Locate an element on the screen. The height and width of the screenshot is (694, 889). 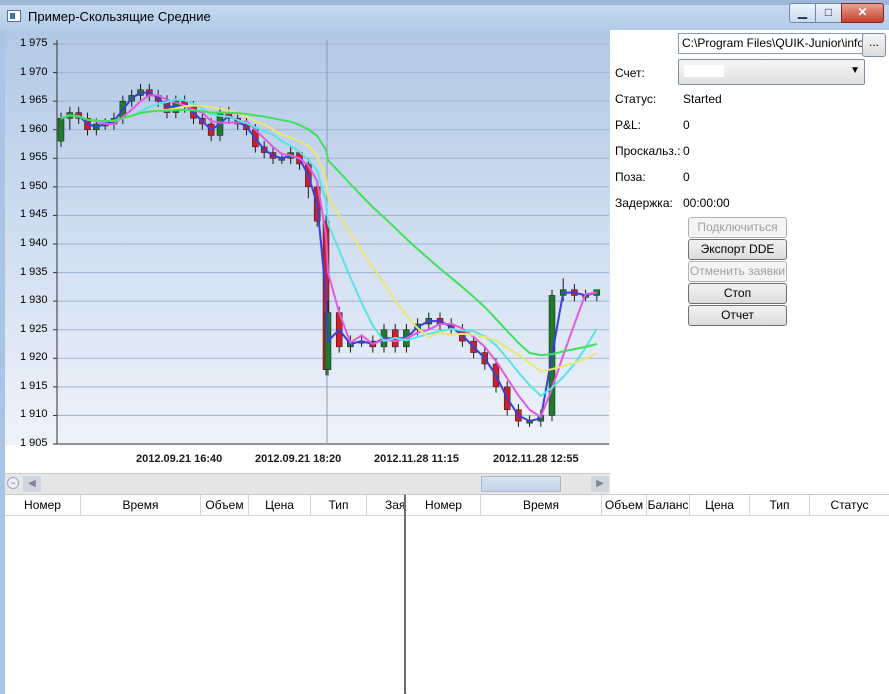
y-tick-label: 1 905 is located at coordinates (34, 443).